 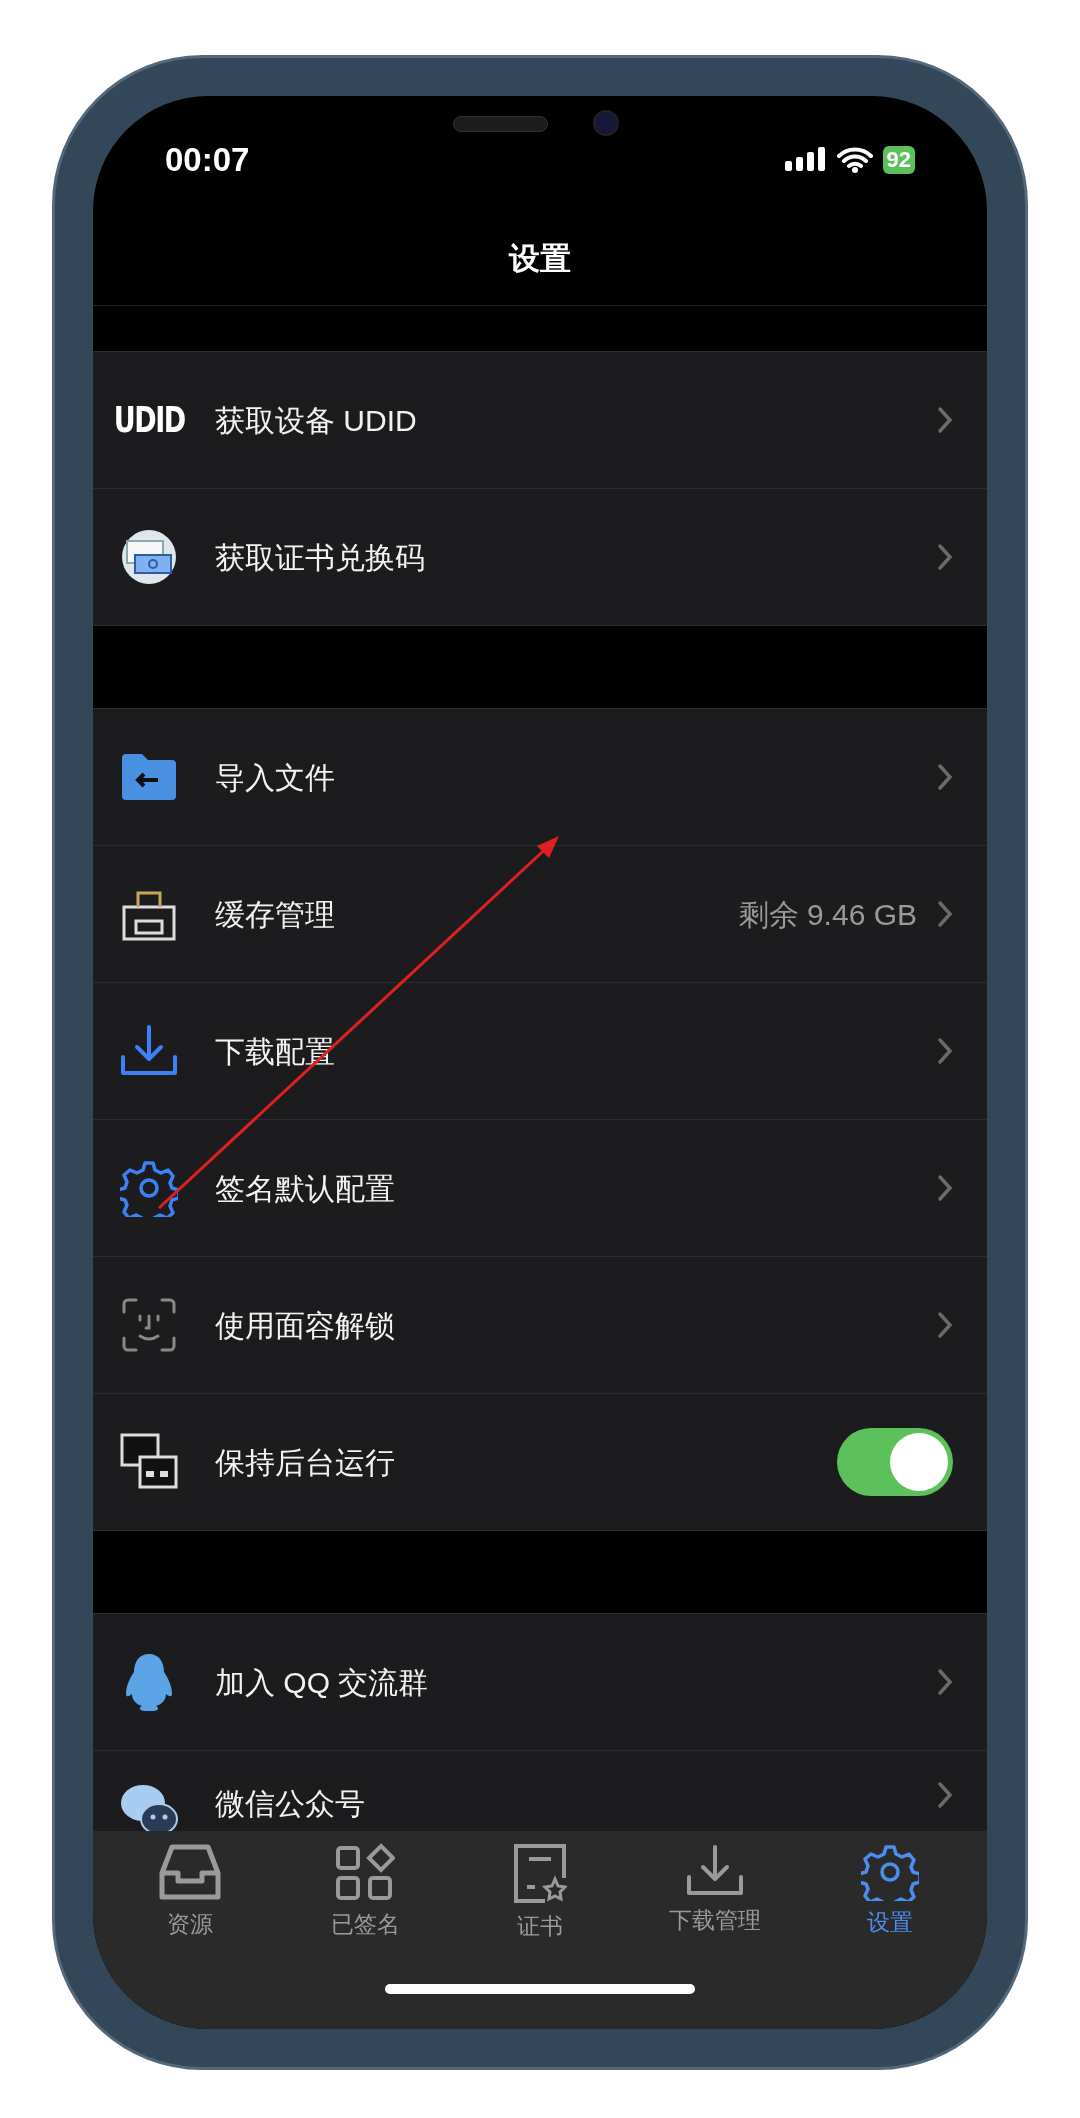 I want to click on face-id-icon, so click(x=149, y=1325).